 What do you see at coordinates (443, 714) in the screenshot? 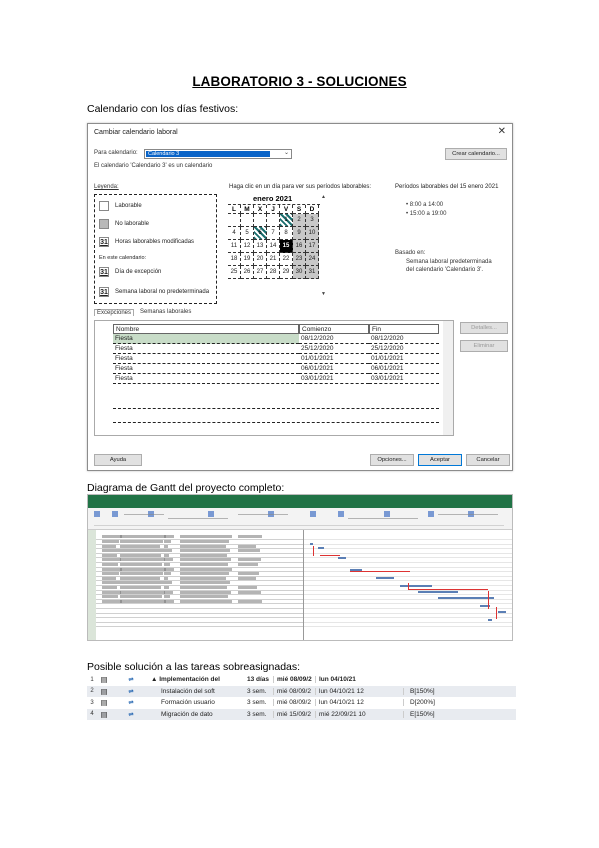
I see `task-resources: E[150%]` at bounding box center [443, 714].